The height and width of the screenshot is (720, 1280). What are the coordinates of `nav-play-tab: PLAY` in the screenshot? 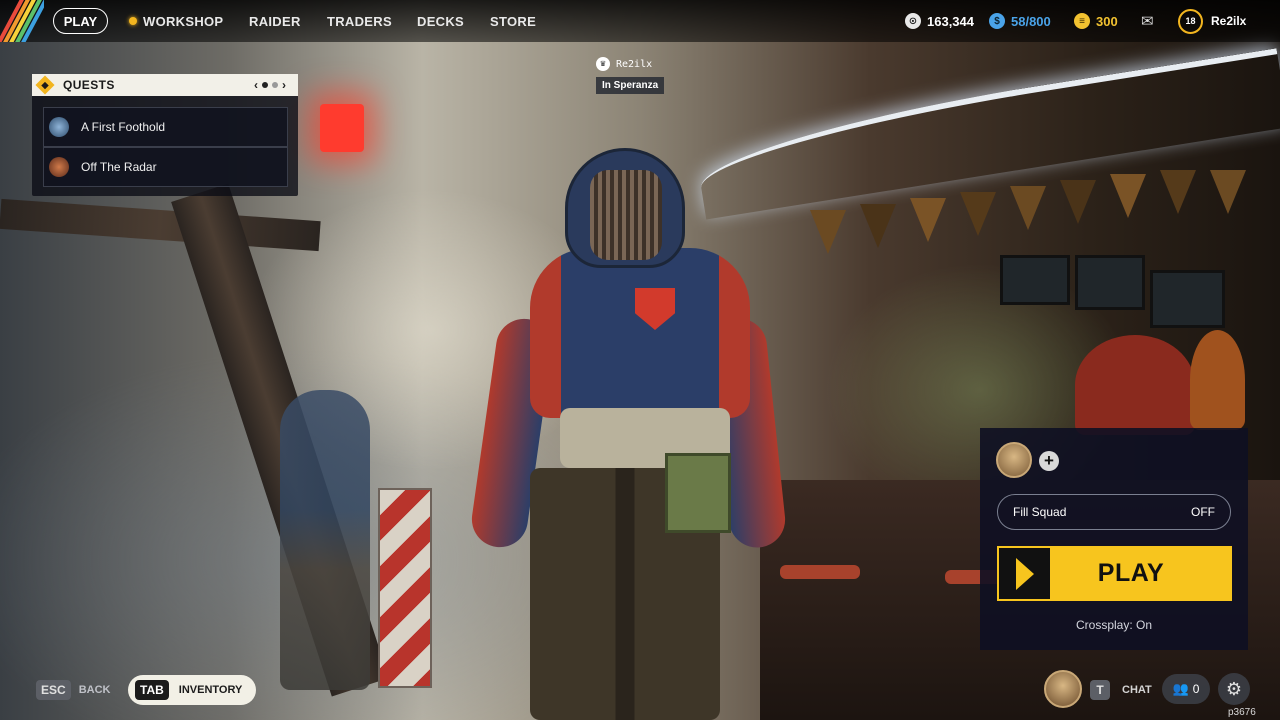 It's located at (80, 21).